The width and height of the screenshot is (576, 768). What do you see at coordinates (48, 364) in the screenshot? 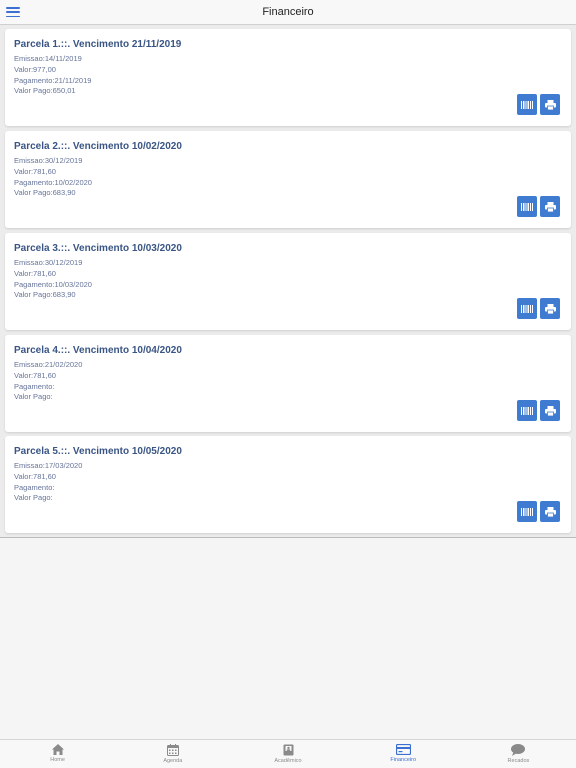
I see `emissao-text: Emissao:21/02/2020` at bounding box center [48, 364].